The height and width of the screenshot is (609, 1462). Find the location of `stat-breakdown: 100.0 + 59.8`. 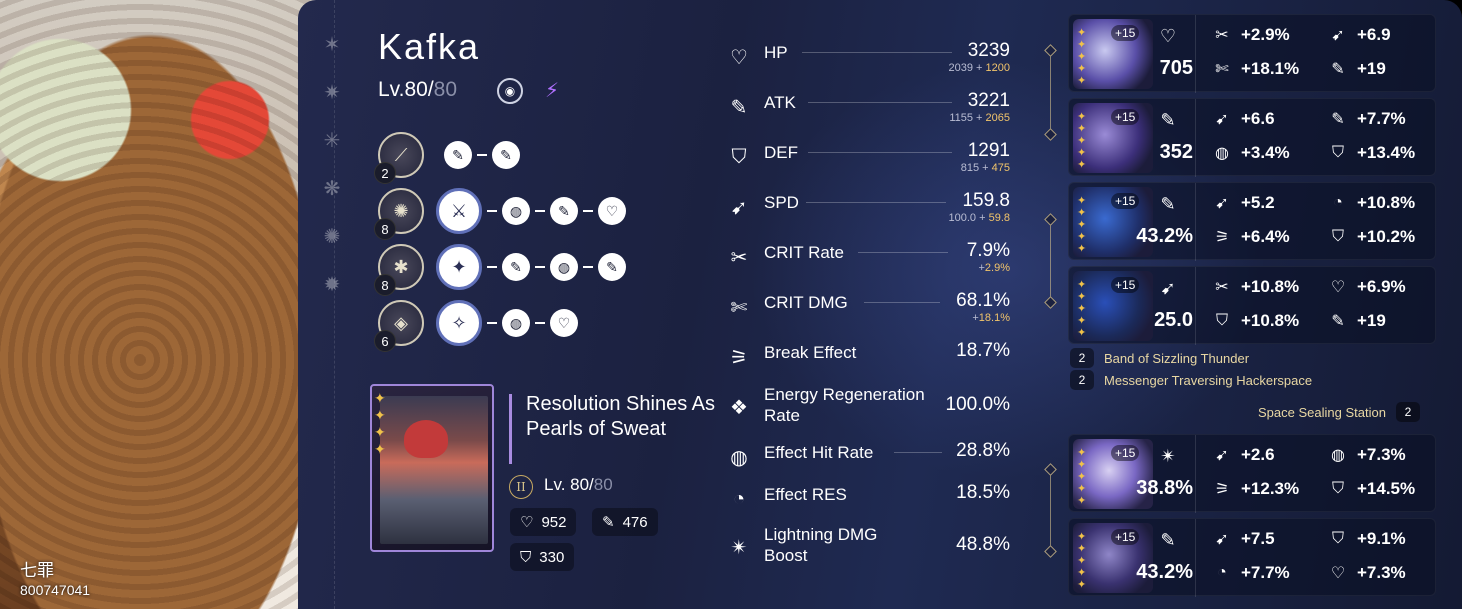

stat-breakdown: 100.0 + 59.8 is located at coordinates (979, 218).